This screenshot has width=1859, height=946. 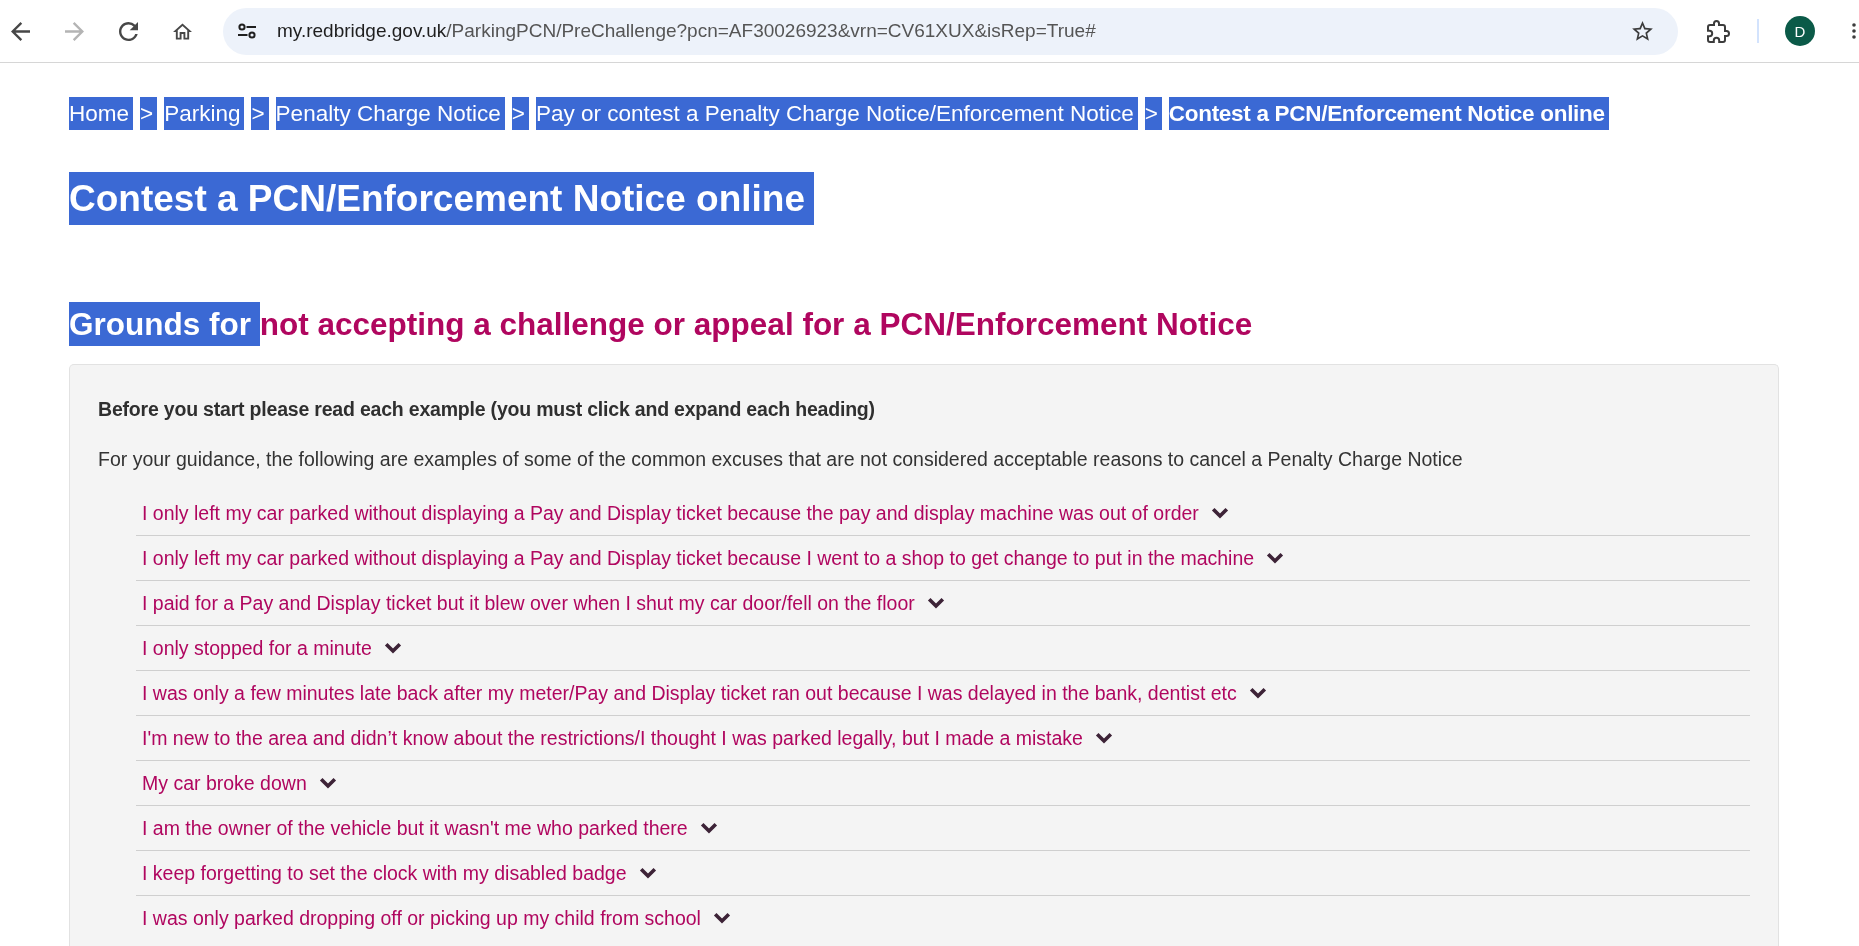 I want to click on page-title: Contest a PCN/Enforcement Notice online, so click(x=441, y=198).